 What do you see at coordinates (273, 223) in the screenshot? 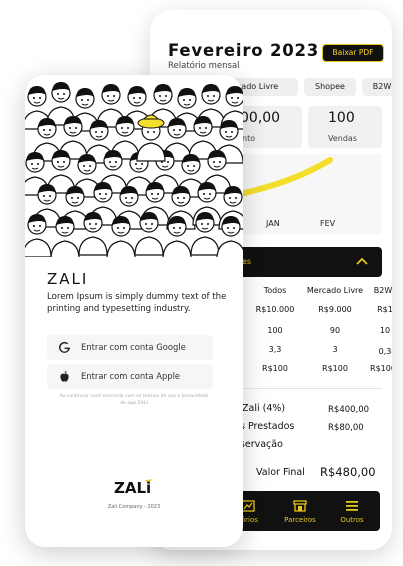
I see `chart-x-label-jan: JAN` at bounding box center [273, 223].